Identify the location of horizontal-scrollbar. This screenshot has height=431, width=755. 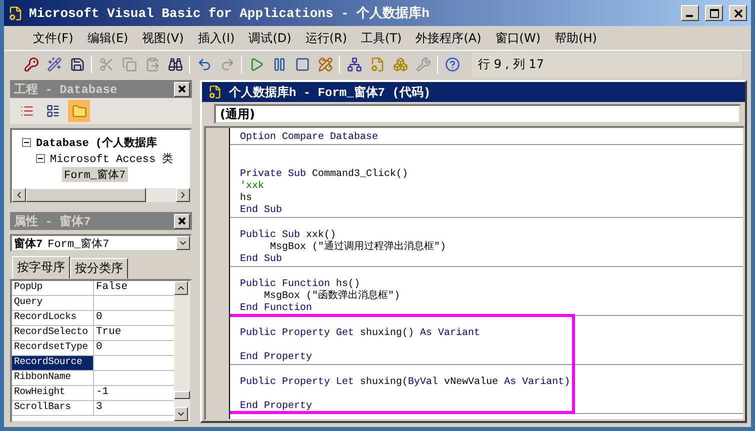
(101, 195).